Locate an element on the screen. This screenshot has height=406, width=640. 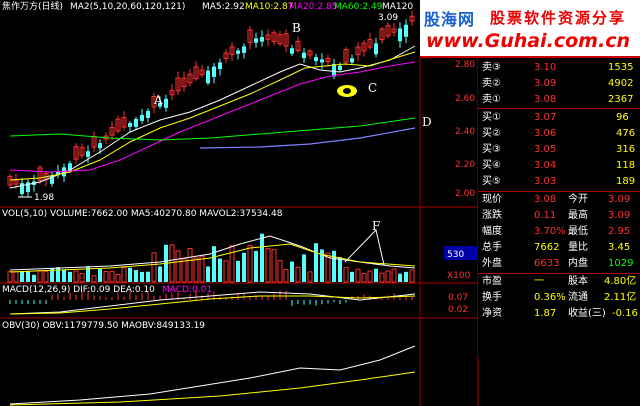
sell-2-label: 卖② is located at coordinates (491, 83).